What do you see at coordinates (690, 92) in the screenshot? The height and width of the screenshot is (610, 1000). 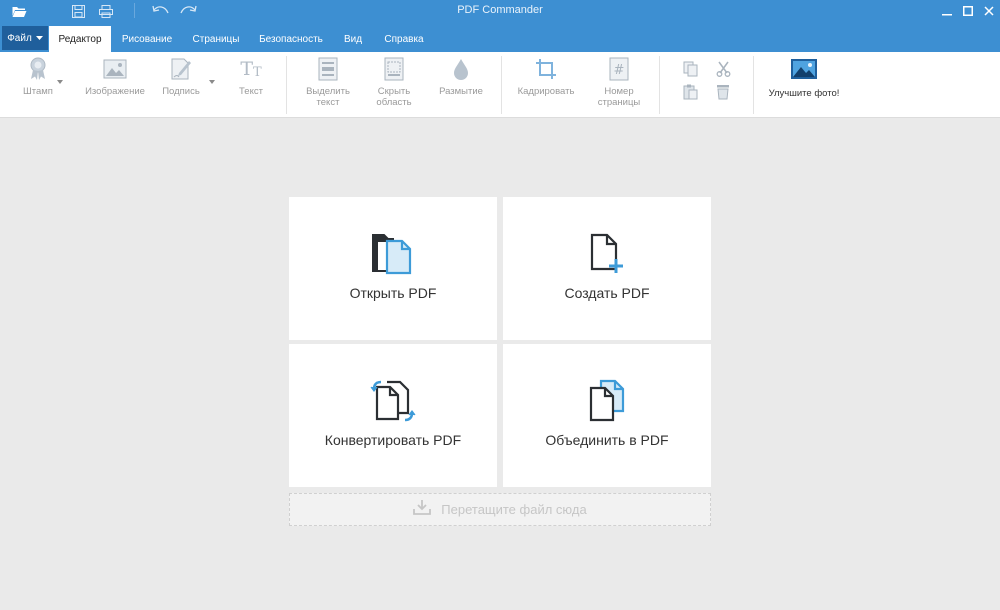 I see `paste-icon` at bounding box center [690, 92].